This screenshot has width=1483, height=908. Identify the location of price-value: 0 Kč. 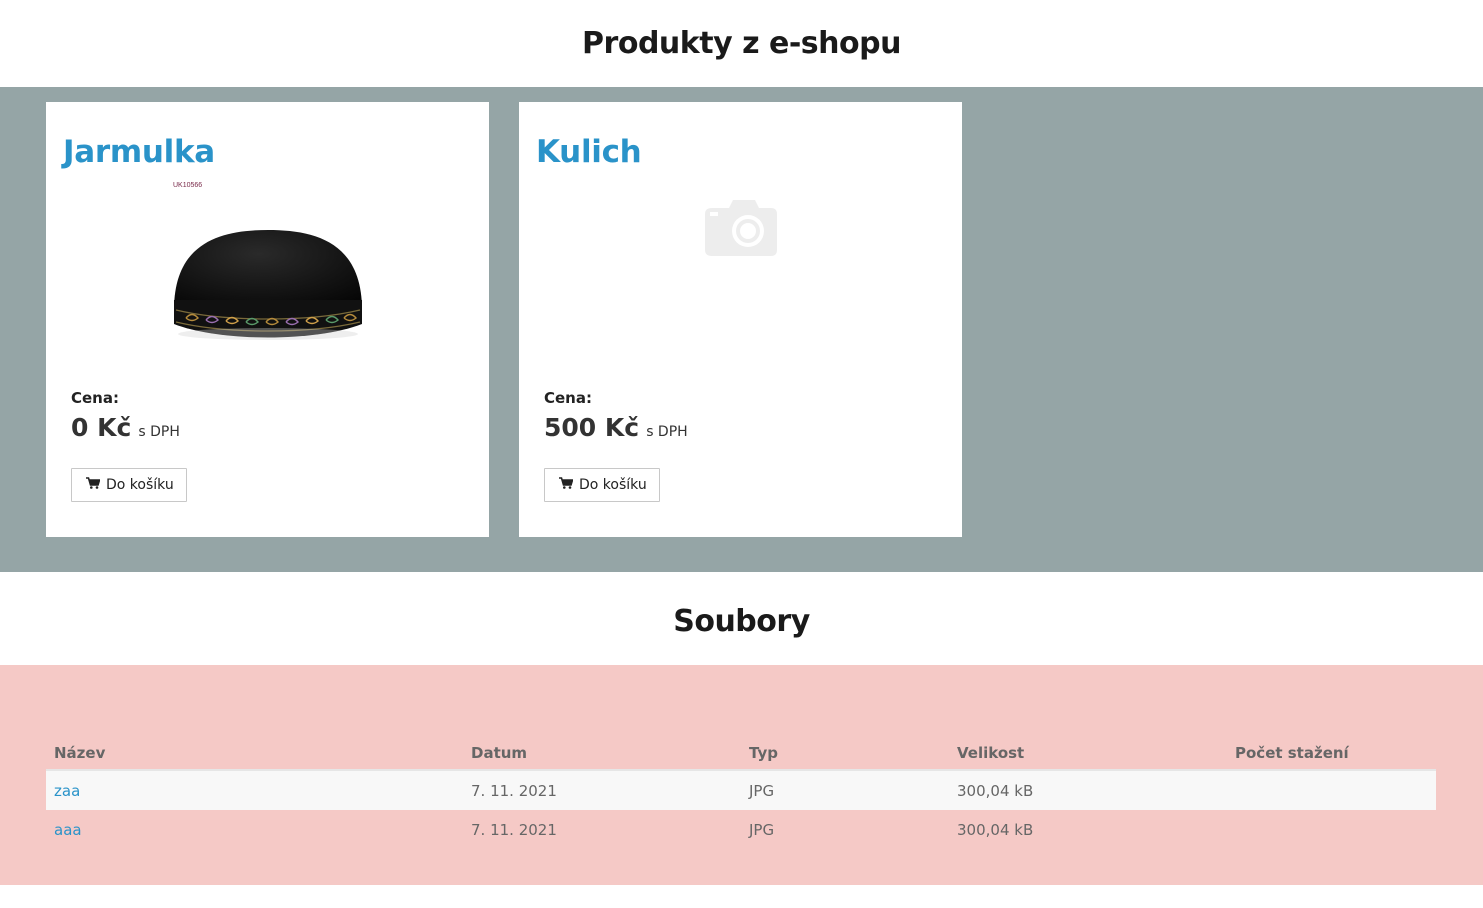
(101, 427).